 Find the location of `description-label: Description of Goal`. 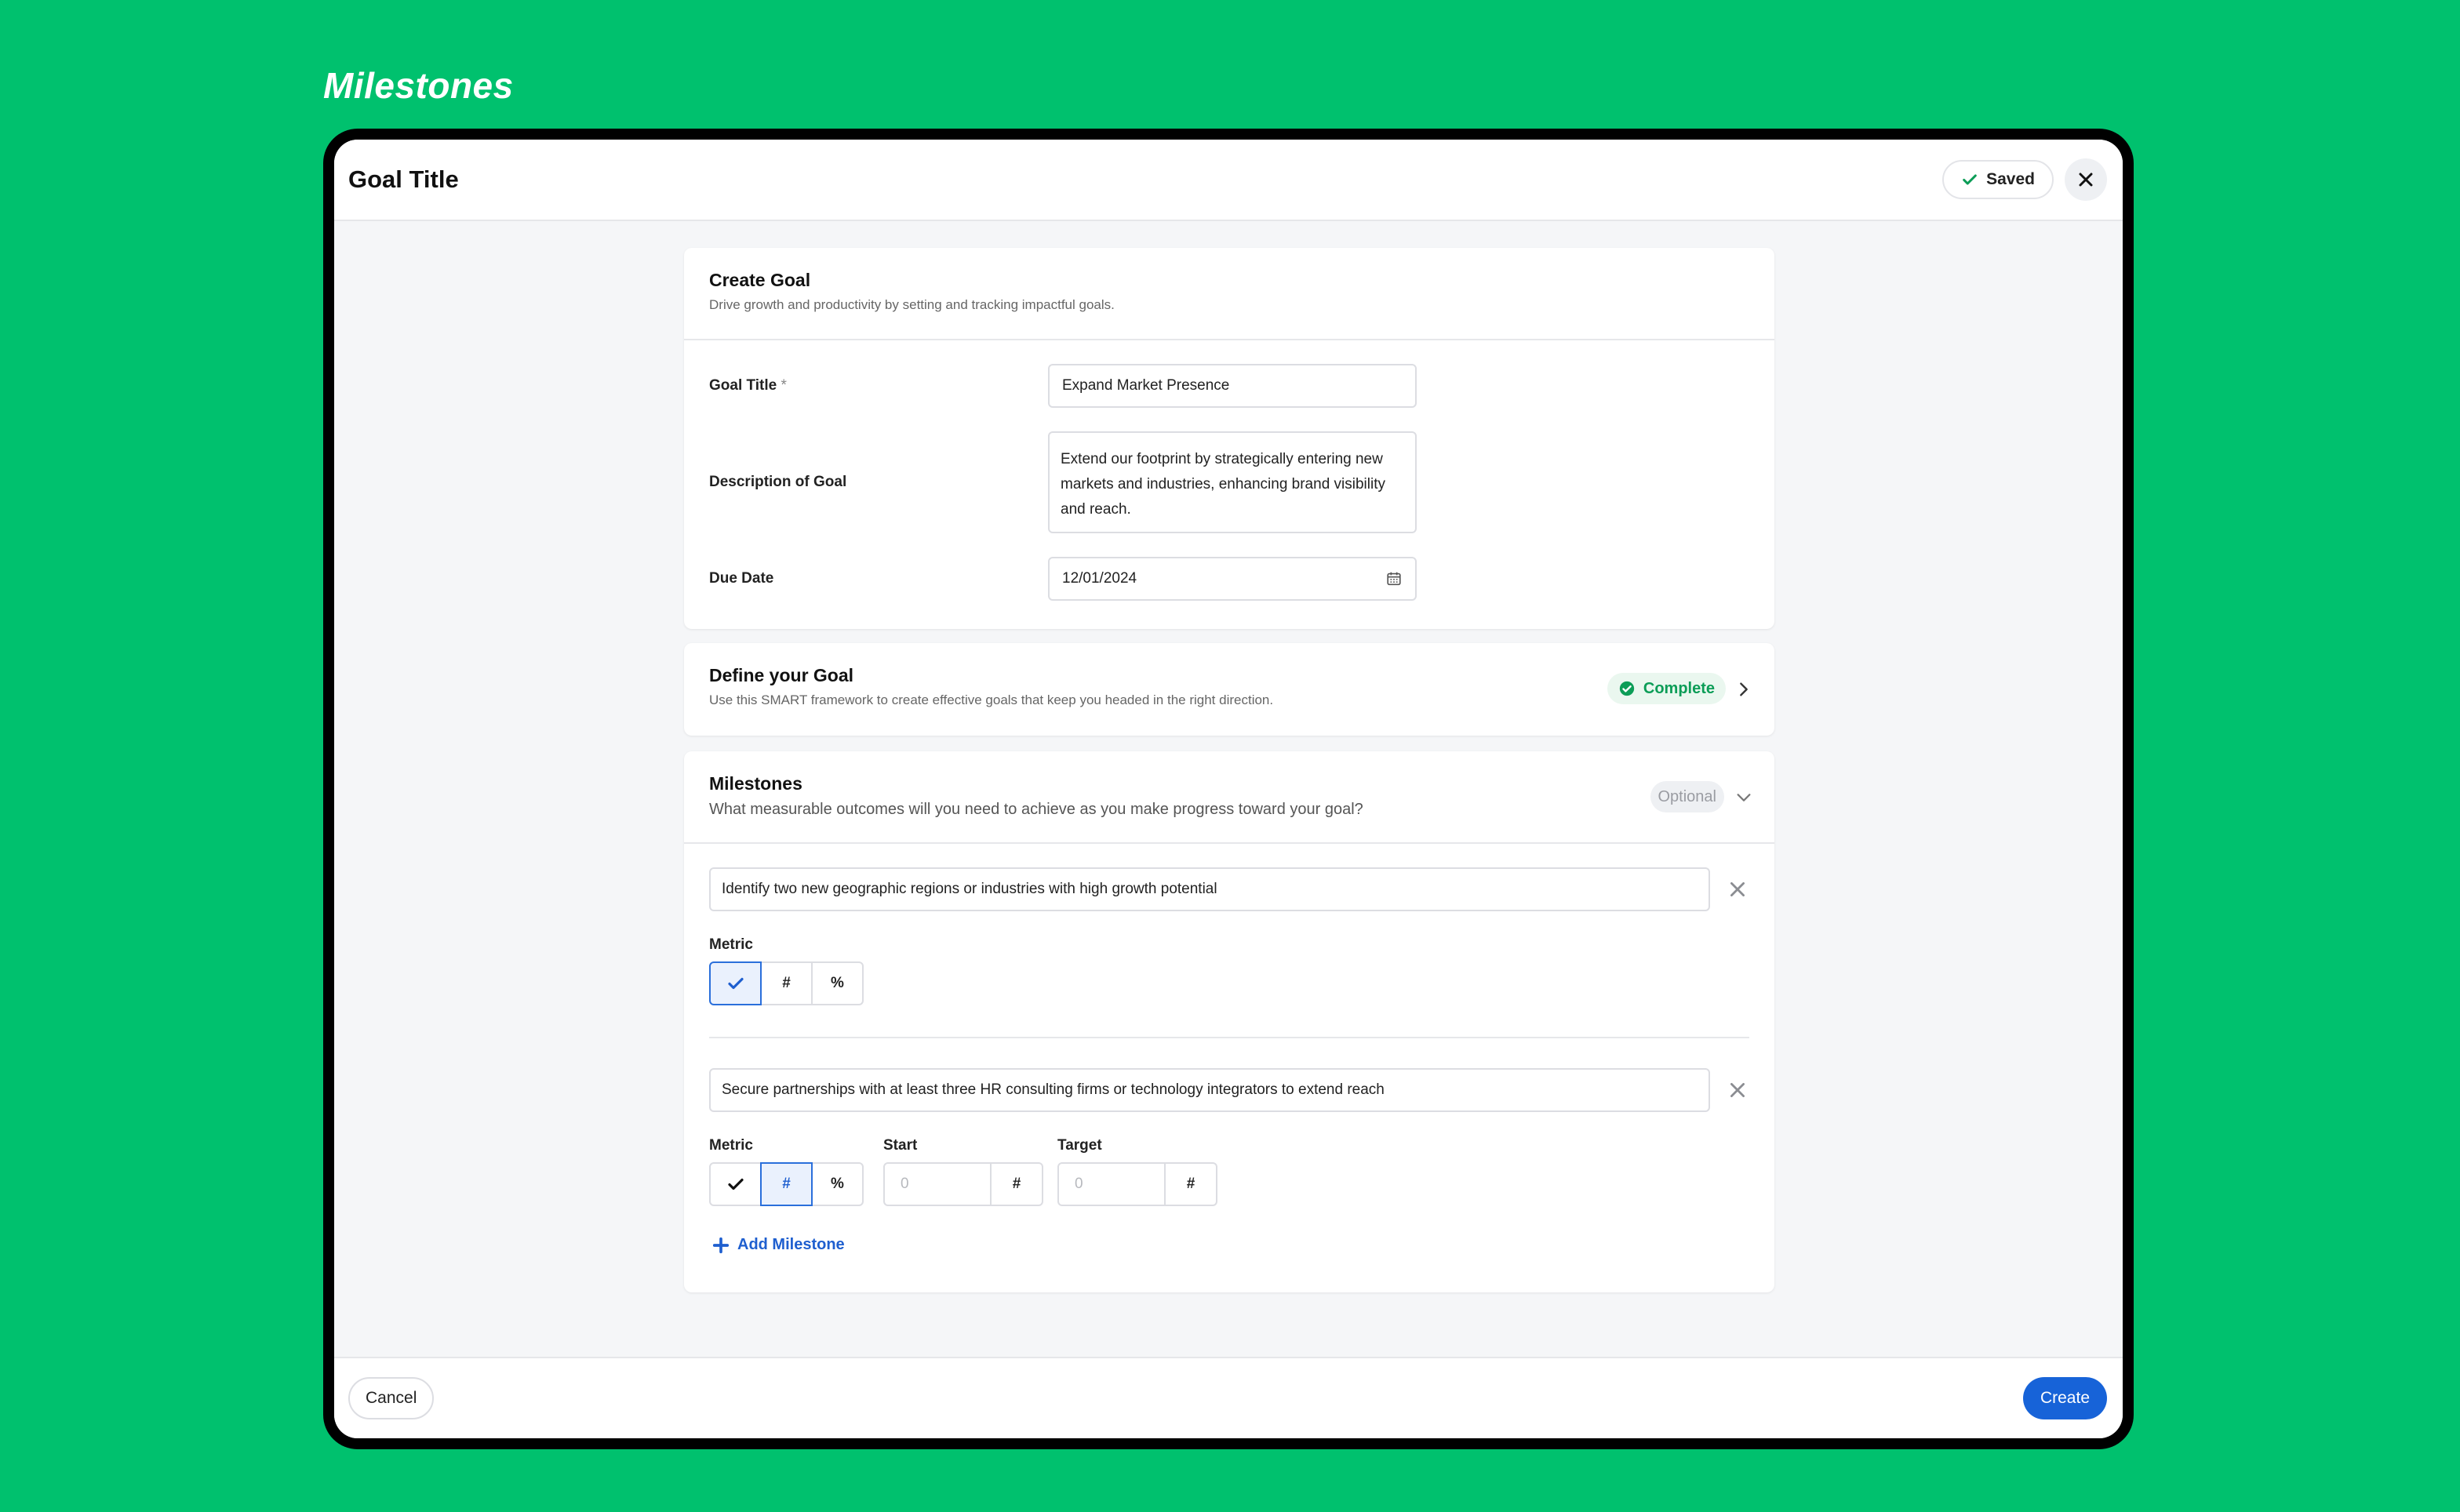

description-label: Description of Goal is located at coordinates (778, 482).